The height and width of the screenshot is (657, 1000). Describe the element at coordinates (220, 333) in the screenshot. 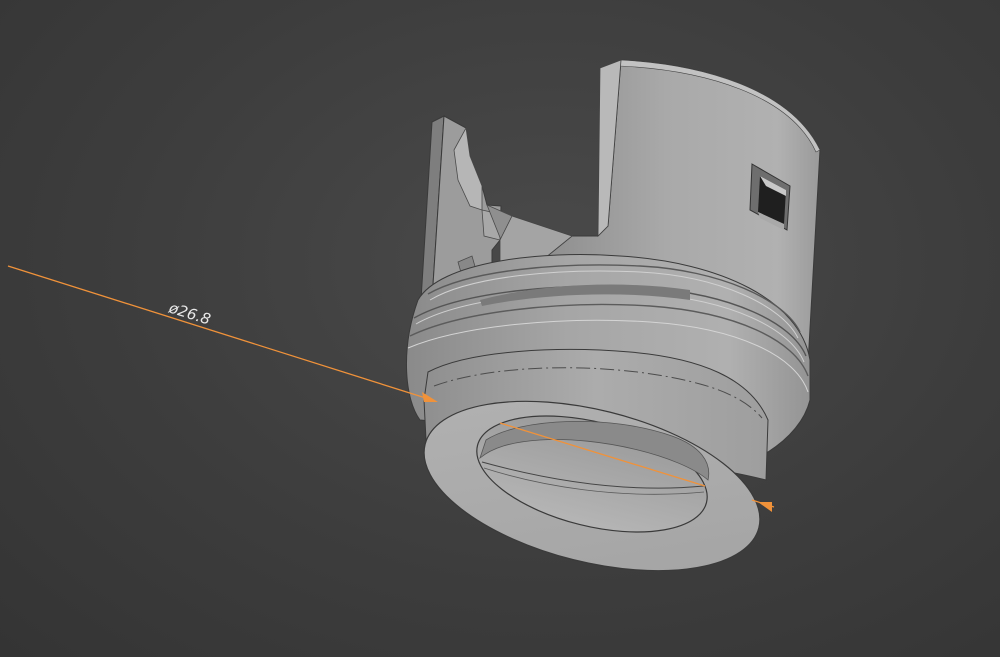

I see `dimension-leader-line` at that location.